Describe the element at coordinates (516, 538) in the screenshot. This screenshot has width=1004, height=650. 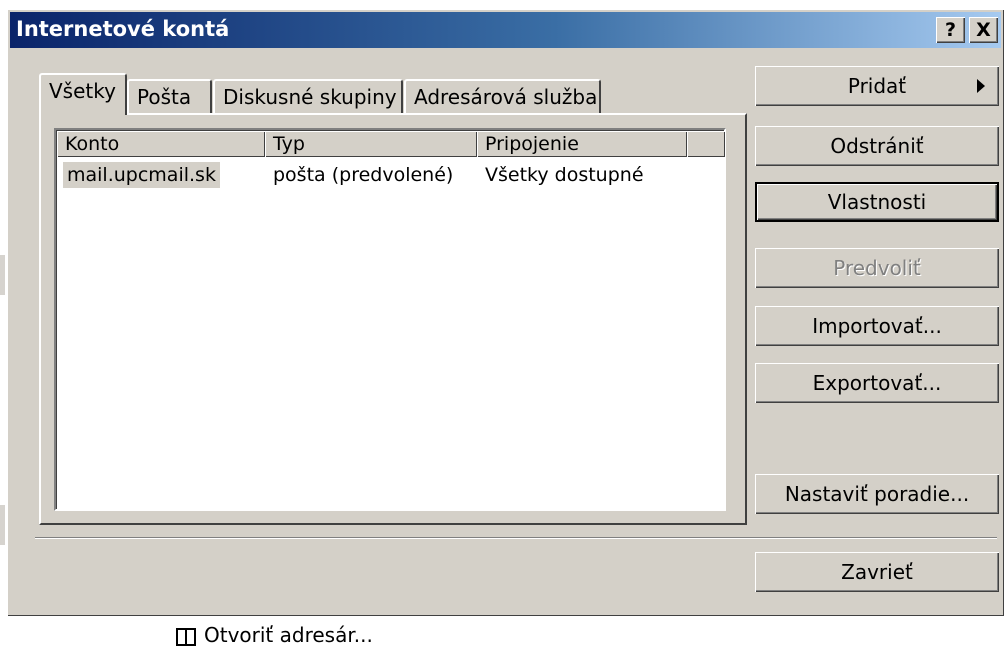
I see `dialog-separator` at that location.